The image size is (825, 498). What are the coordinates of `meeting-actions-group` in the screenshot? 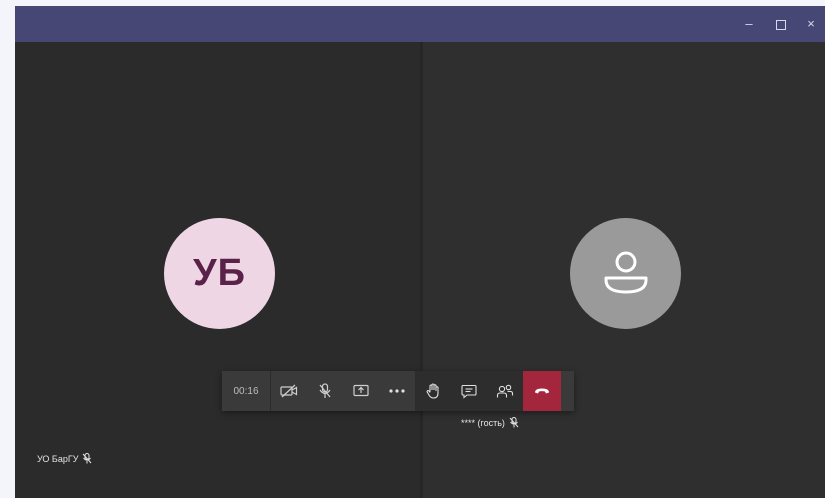 It's located at (488, 391).